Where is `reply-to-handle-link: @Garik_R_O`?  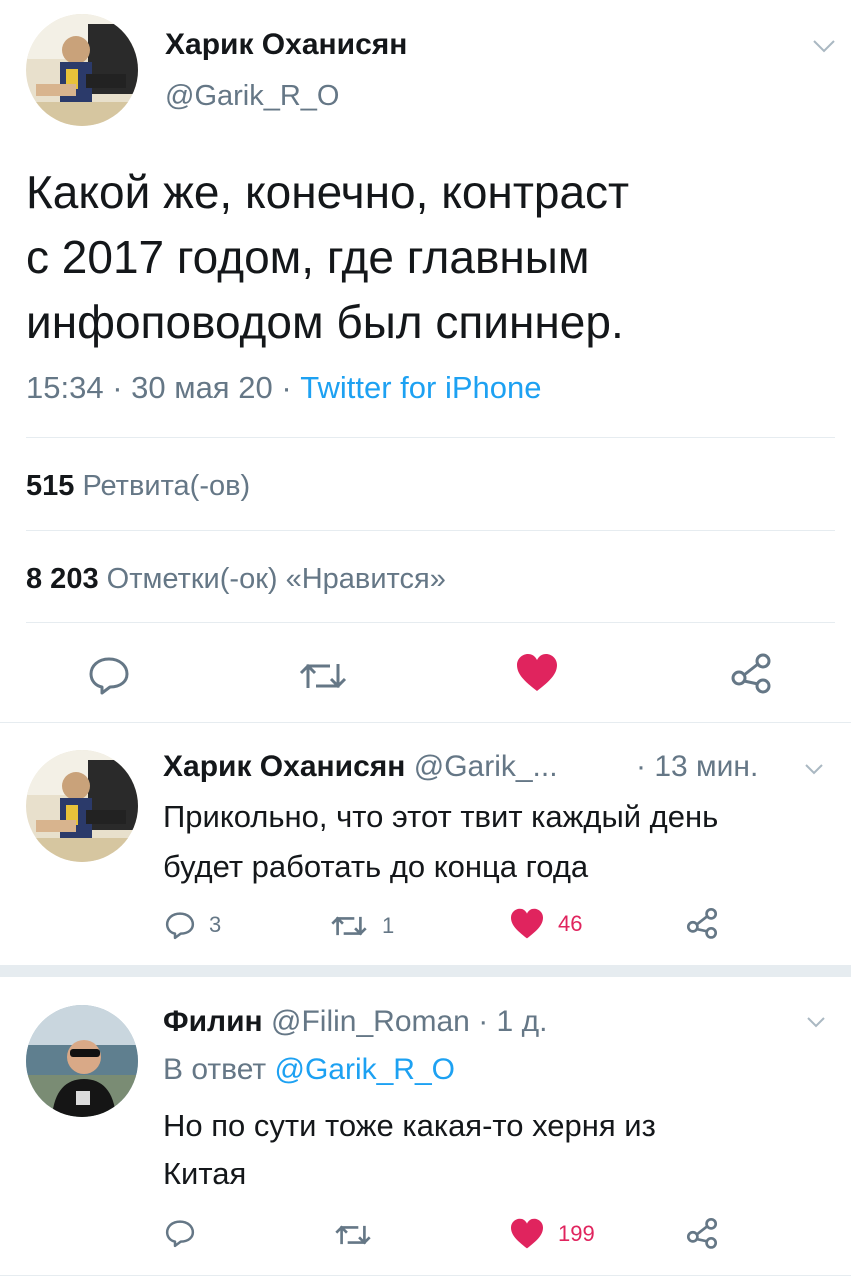
reply-to-handle-link: @Garik_R_O is located at coordinates (364, 1069).